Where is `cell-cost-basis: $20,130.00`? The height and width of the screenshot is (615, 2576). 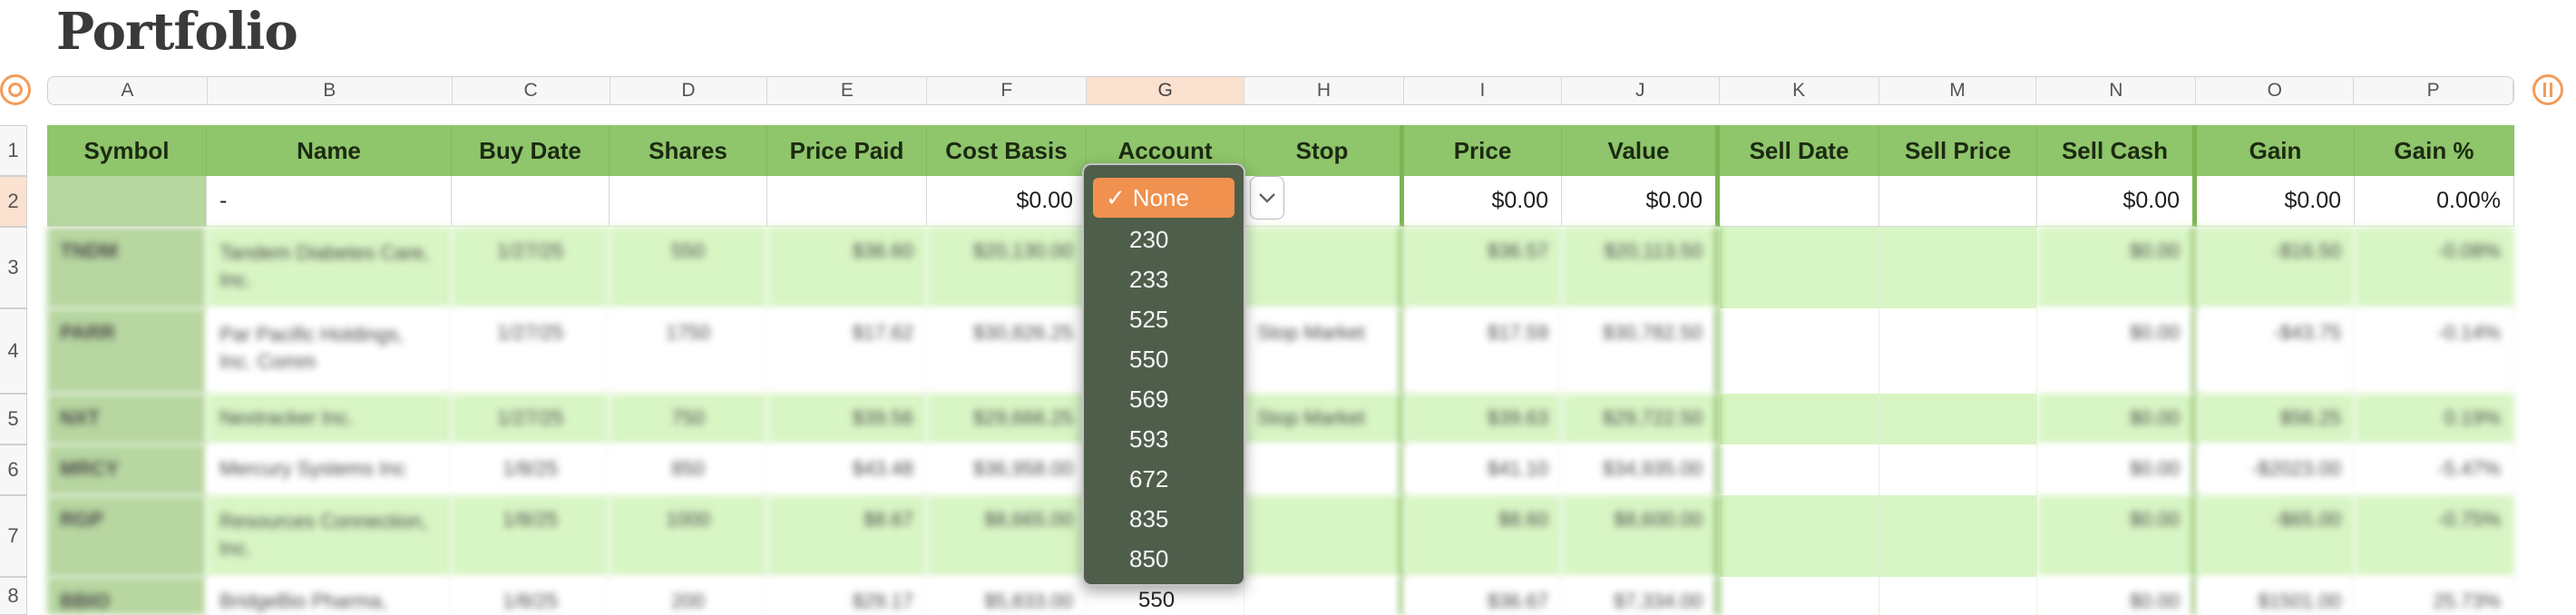 cell-cost-basis: $20,130.00 is located at coordinates (1007, 267).